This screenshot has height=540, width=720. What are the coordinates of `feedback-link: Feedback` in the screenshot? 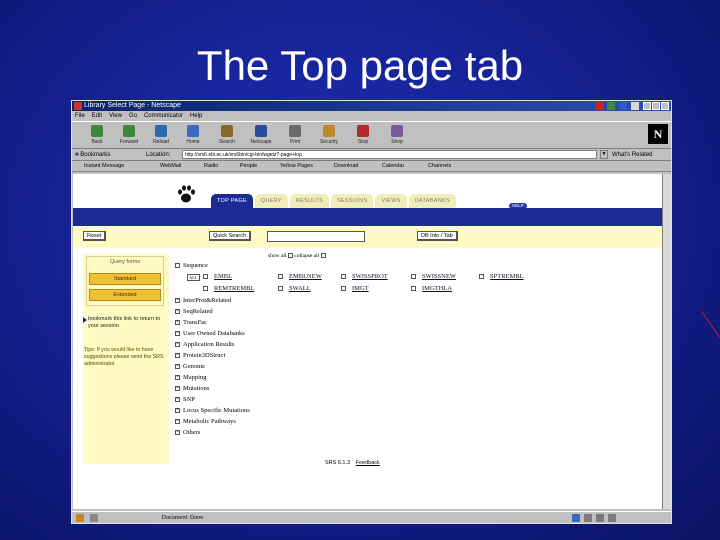 It's located at (368, 463).